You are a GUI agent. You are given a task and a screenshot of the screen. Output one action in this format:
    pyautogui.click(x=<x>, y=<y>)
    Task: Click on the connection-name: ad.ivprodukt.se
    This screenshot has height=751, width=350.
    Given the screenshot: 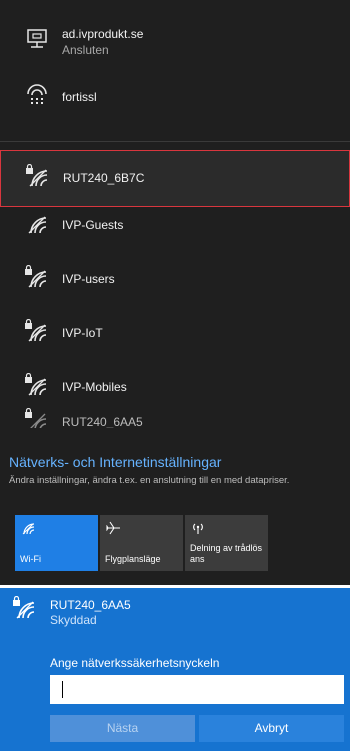 What is the action you would take?
    pyautogui.click(x=103, y=34)
    